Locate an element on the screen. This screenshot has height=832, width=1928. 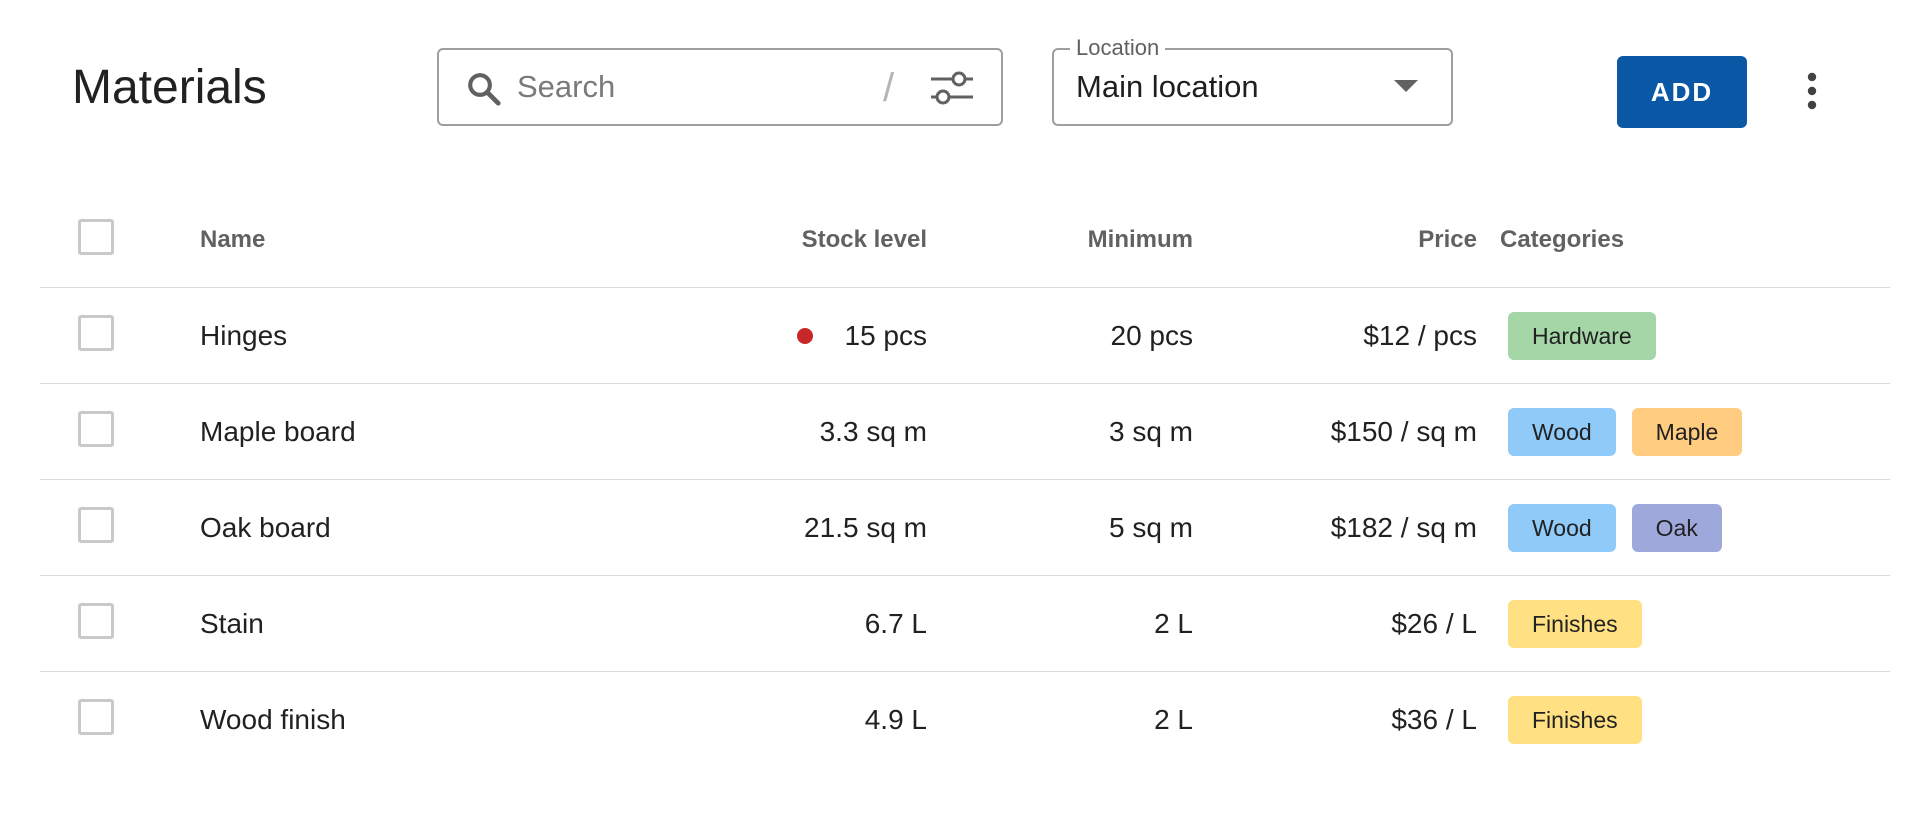
search-icon is located at coordinates (484, 89).